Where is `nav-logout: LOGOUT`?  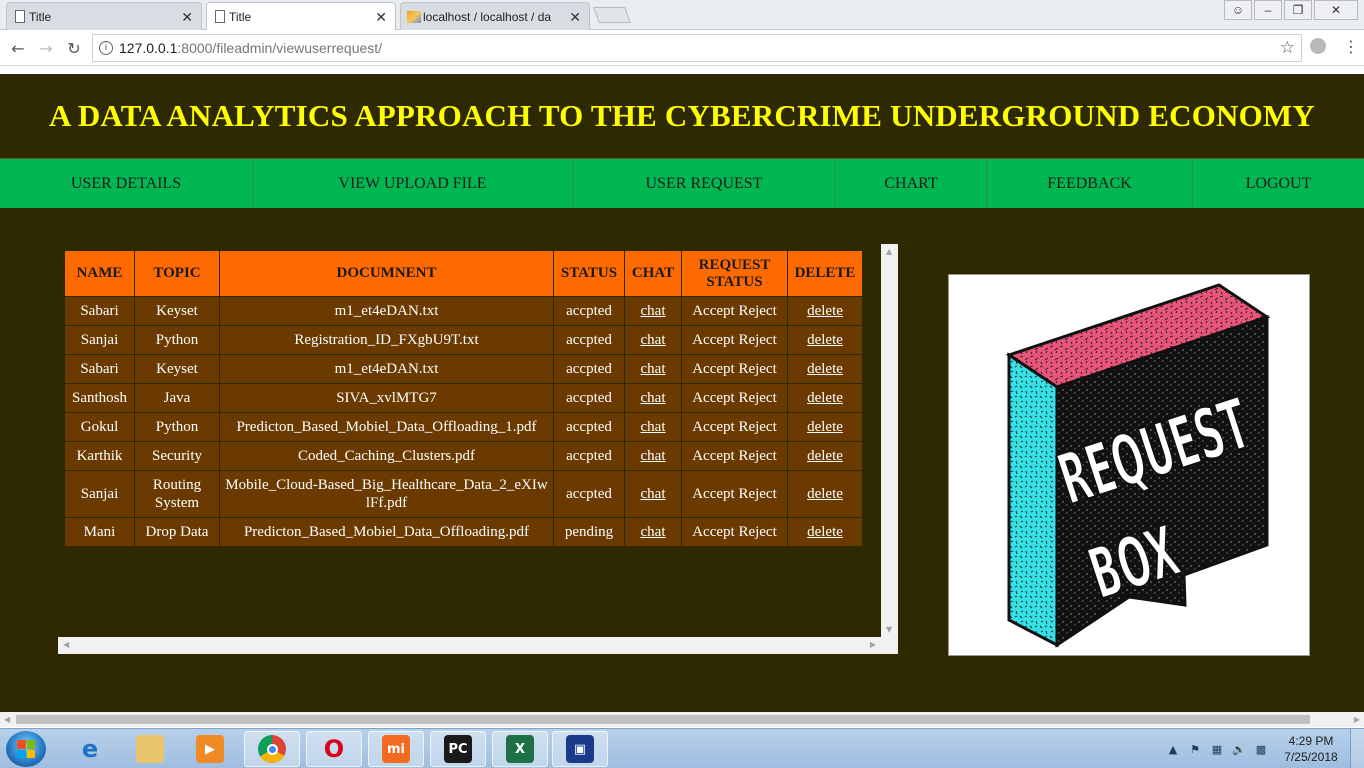
nav-logout: LOGOUT is located at coordinates (1278, 183).